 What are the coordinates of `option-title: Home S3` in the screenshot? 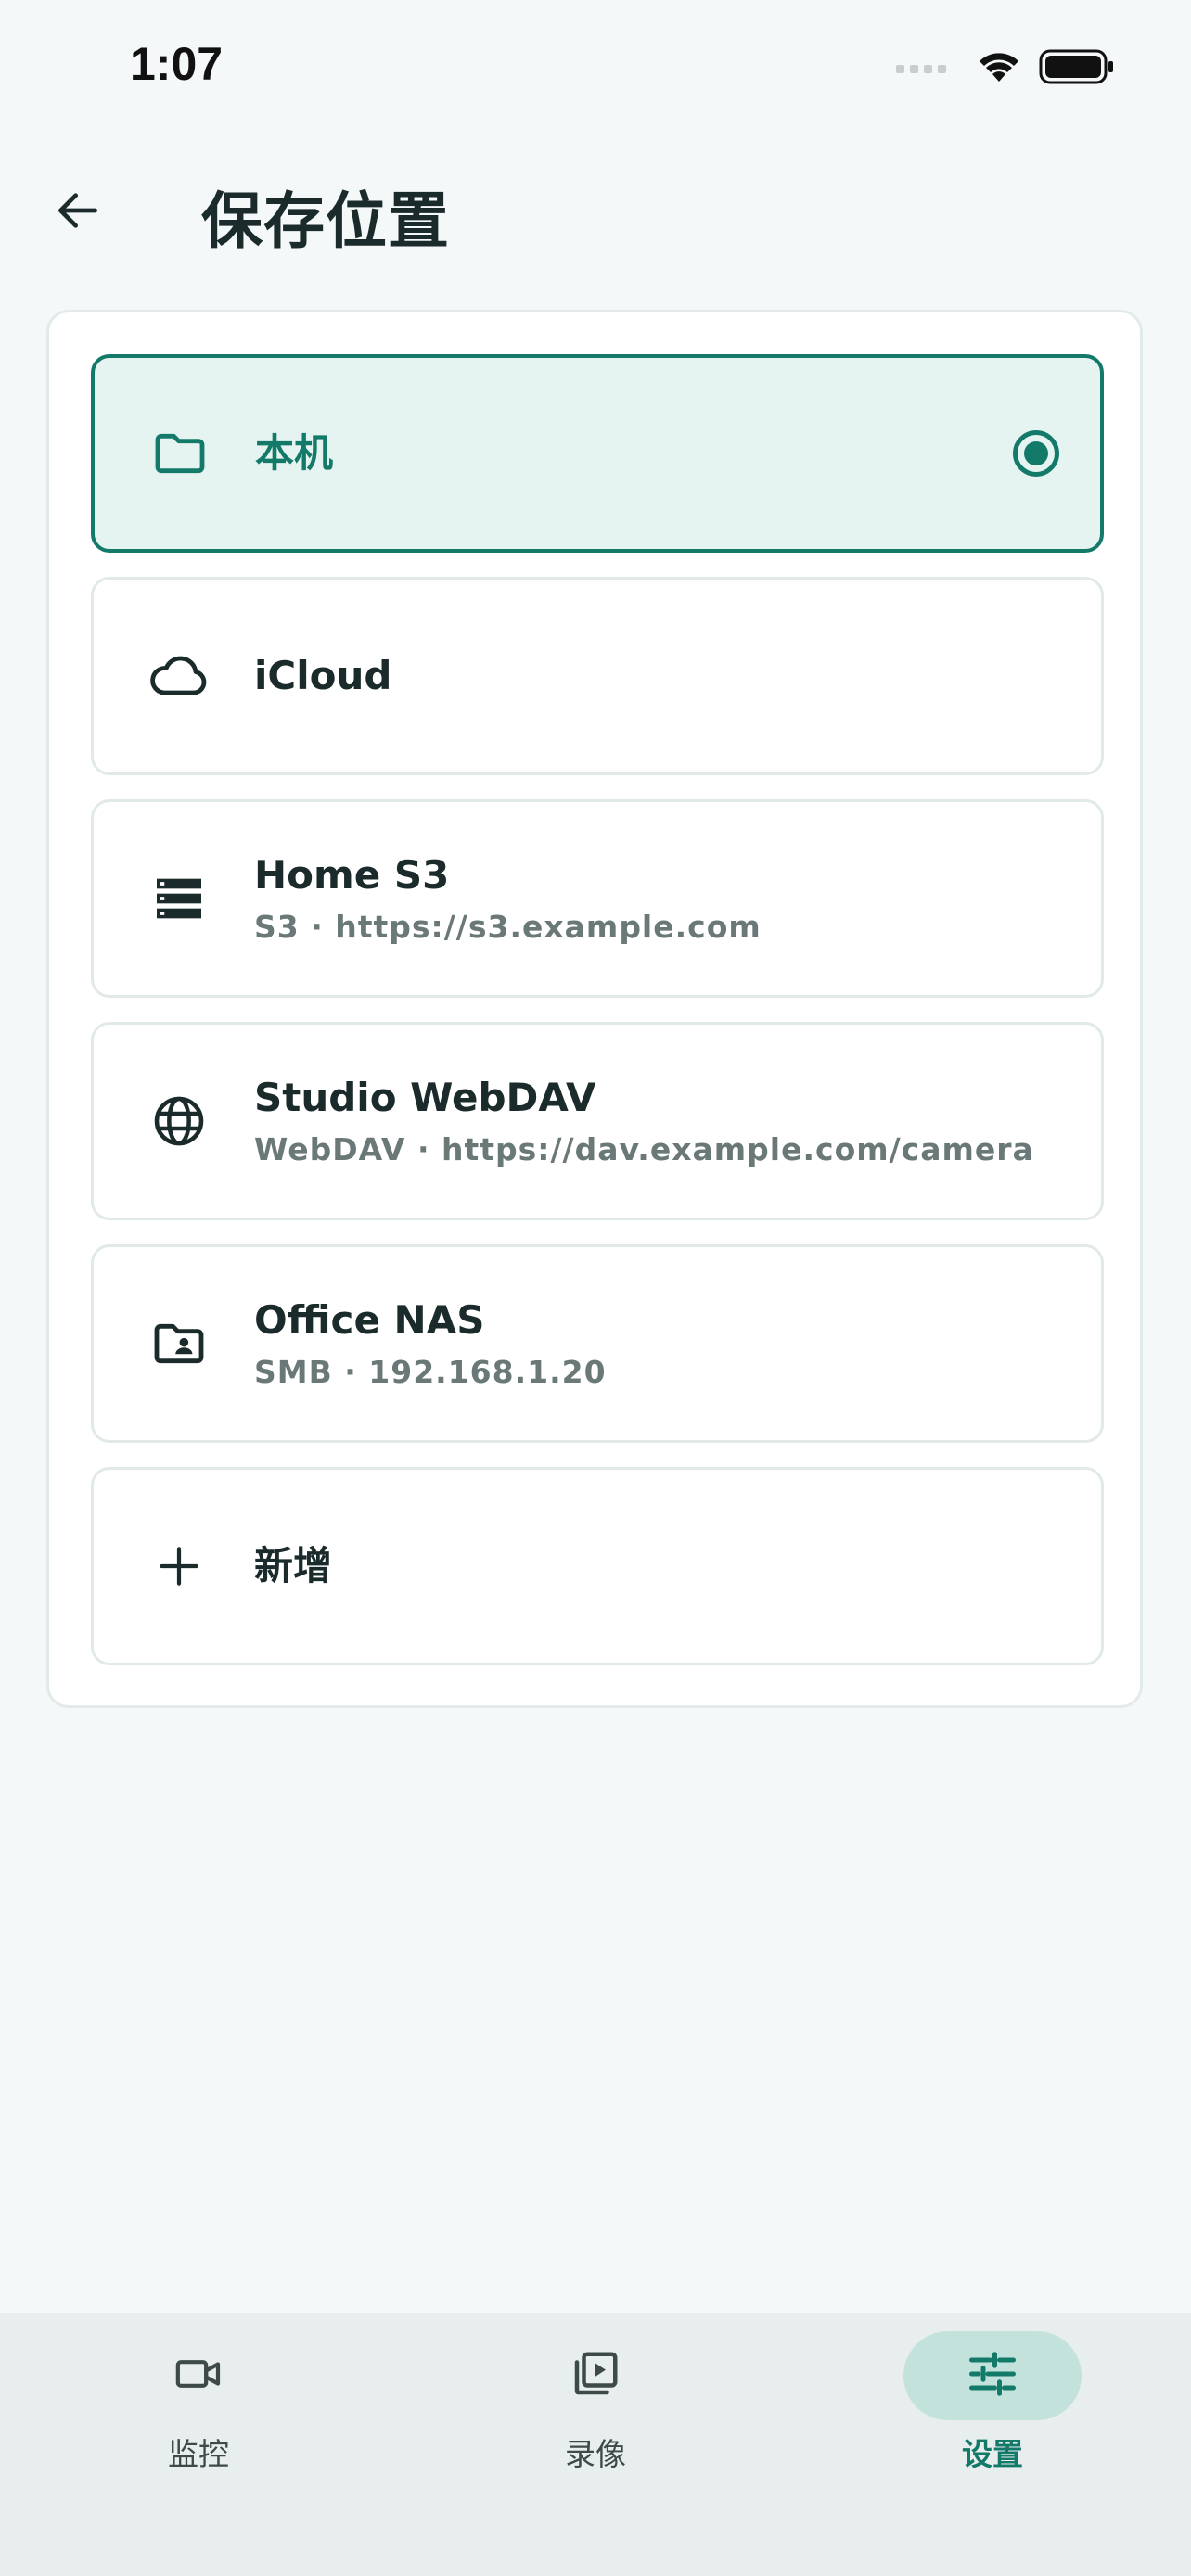 It's located at (352, 876).